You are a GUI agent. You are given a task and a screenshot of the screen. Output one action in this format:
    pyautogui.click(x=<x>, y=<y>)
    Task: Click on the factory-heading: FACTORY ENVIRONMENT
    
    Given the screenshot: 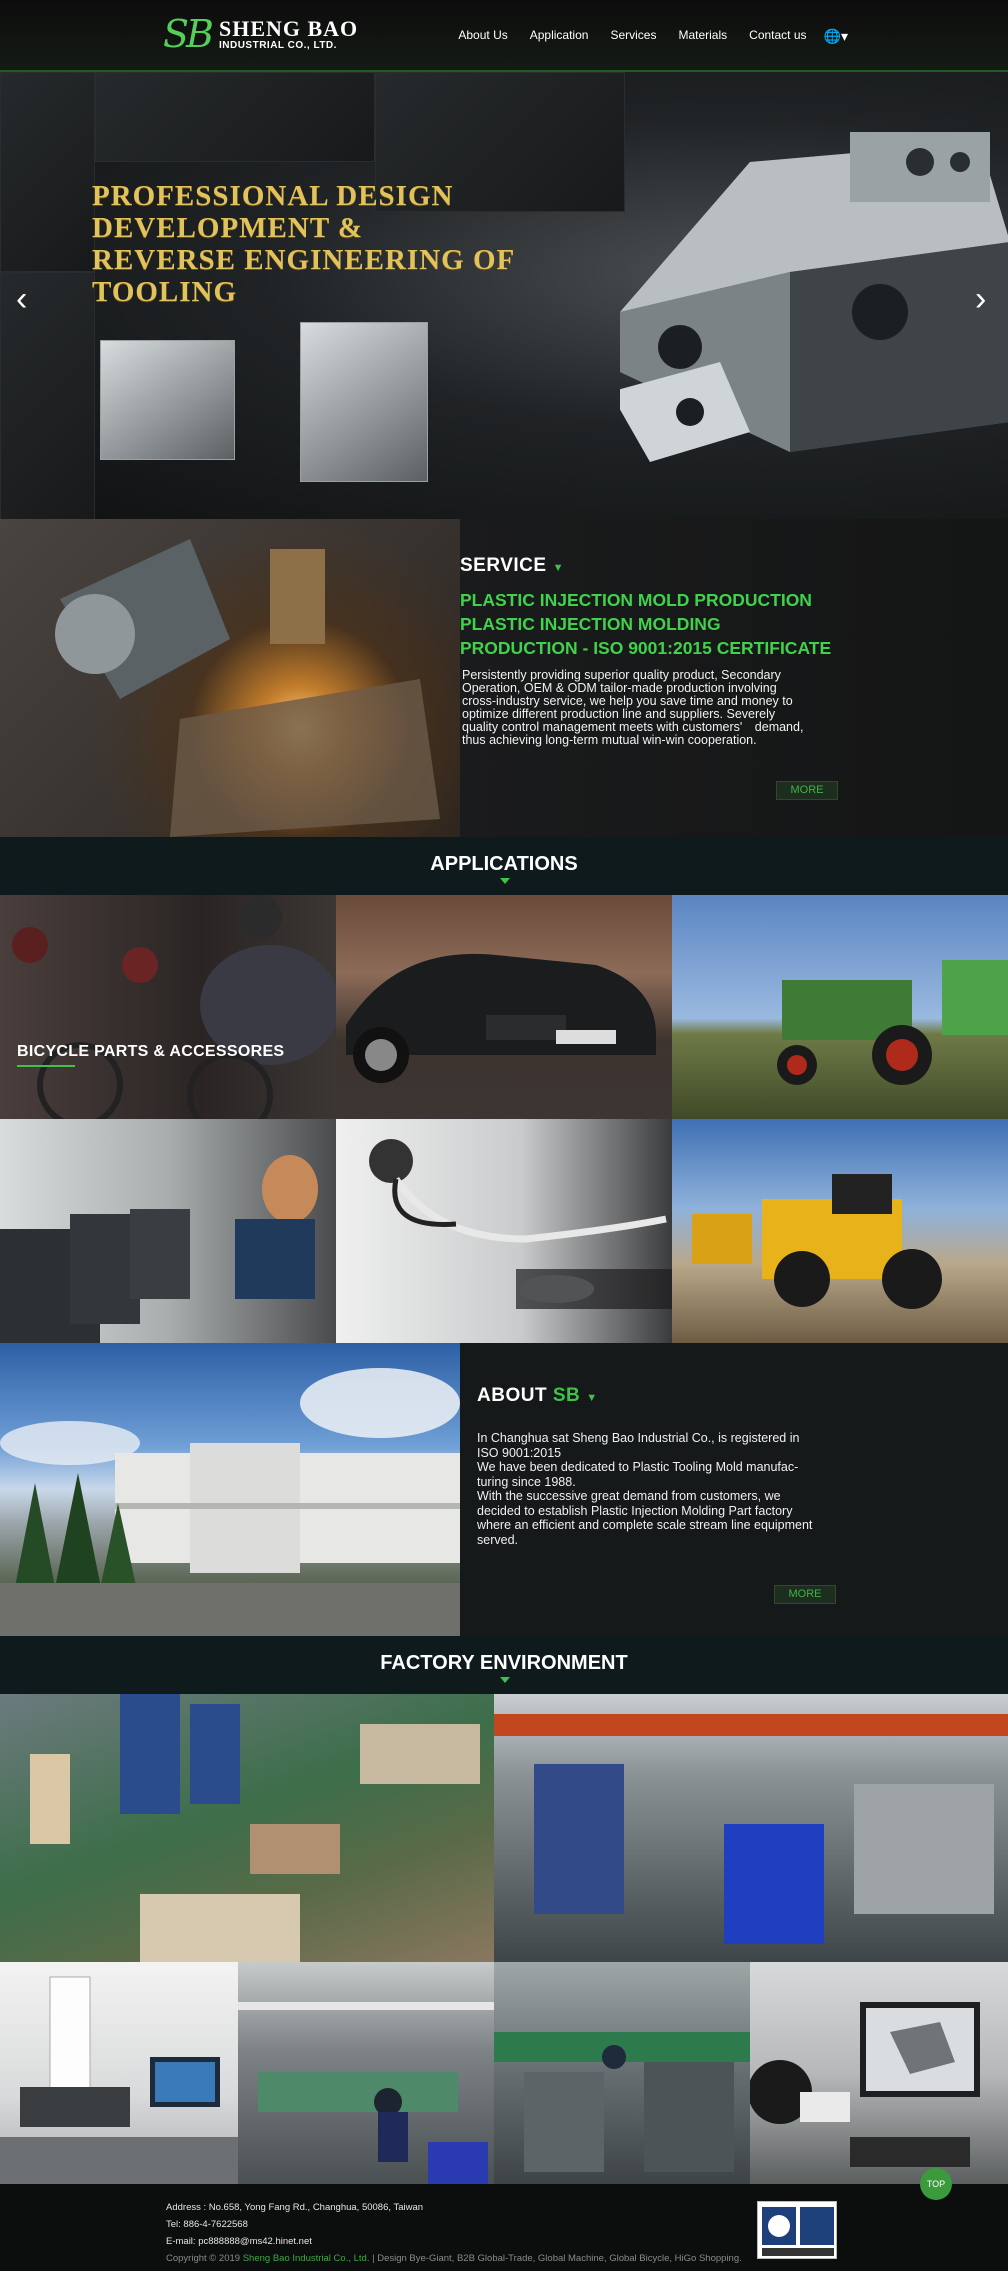 What is the action you would take?
    pyautogui.click(x=504, y=1663)
    